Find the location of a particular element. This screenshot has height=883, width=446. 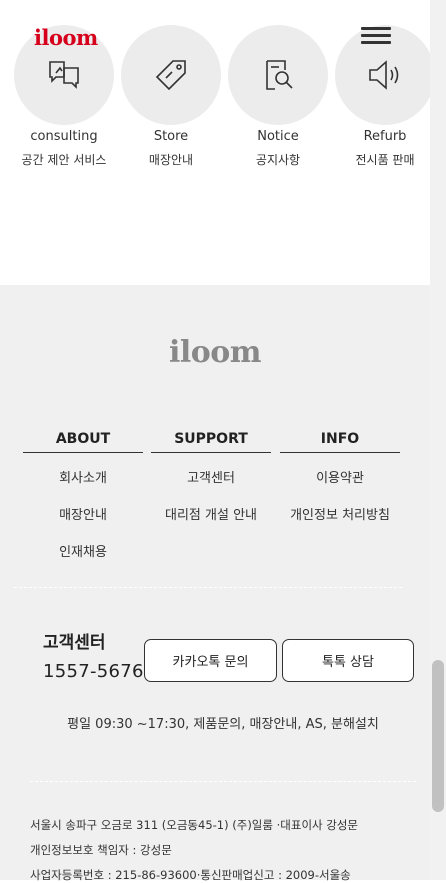

footer-link: 매장안내 is located at coordinates (83, 516).